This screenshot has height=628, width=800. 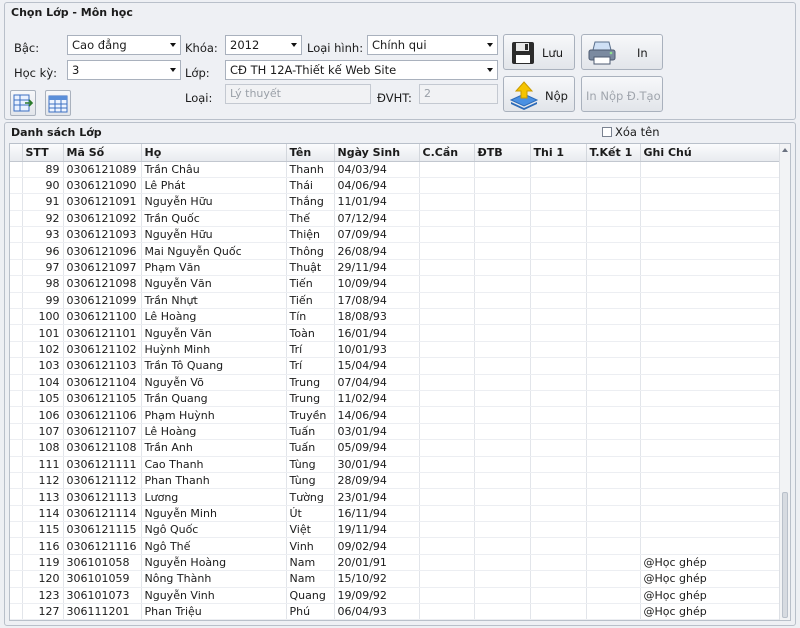 I want to click on table-cell: 05/09/94, so click(x=377, y=448).